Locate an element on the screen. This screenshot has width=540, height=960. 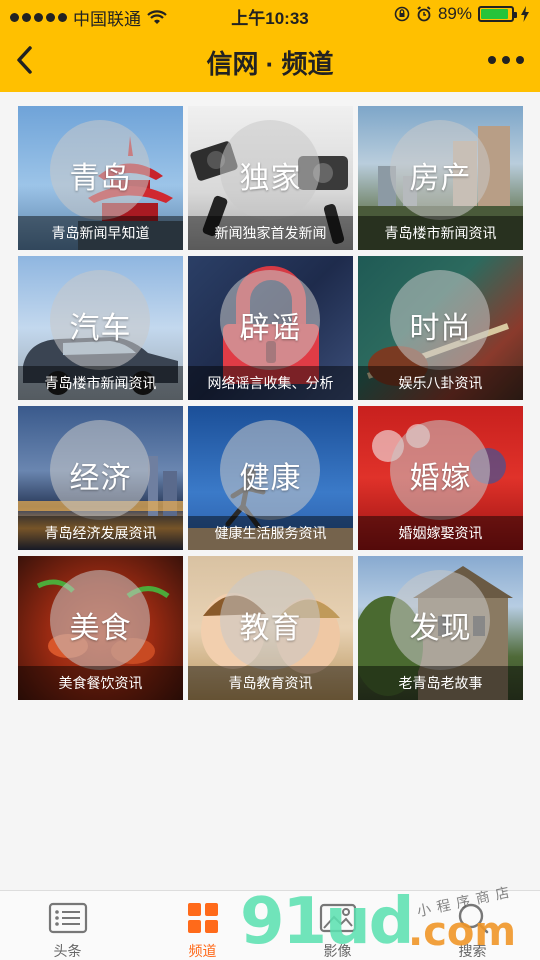
tile-title: 发现 is located at coordinates (440, 628).